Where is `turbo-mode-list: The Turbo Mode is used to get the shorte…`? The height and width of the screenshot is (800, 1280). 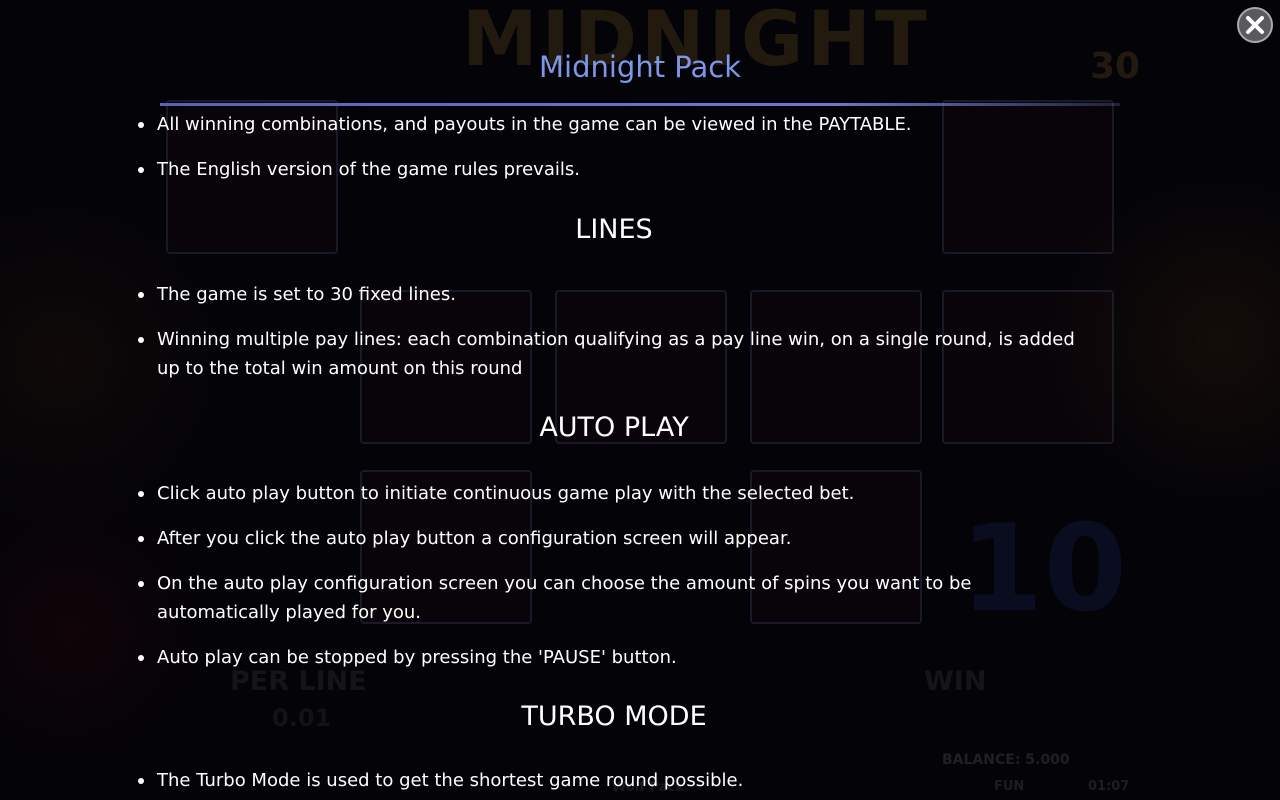
turbo-mode-list: The Turbo Mode is used to get the shorte… is located at coordinates (640, 780).